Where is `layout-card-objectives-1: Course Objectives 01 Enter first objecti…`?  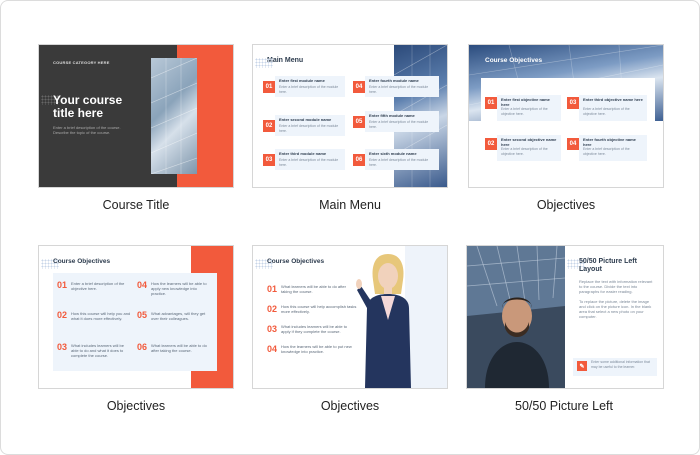
layout-card-objectives-1: Course Objectives 01 Enter first objecti… is located at coordinates (566, 128).